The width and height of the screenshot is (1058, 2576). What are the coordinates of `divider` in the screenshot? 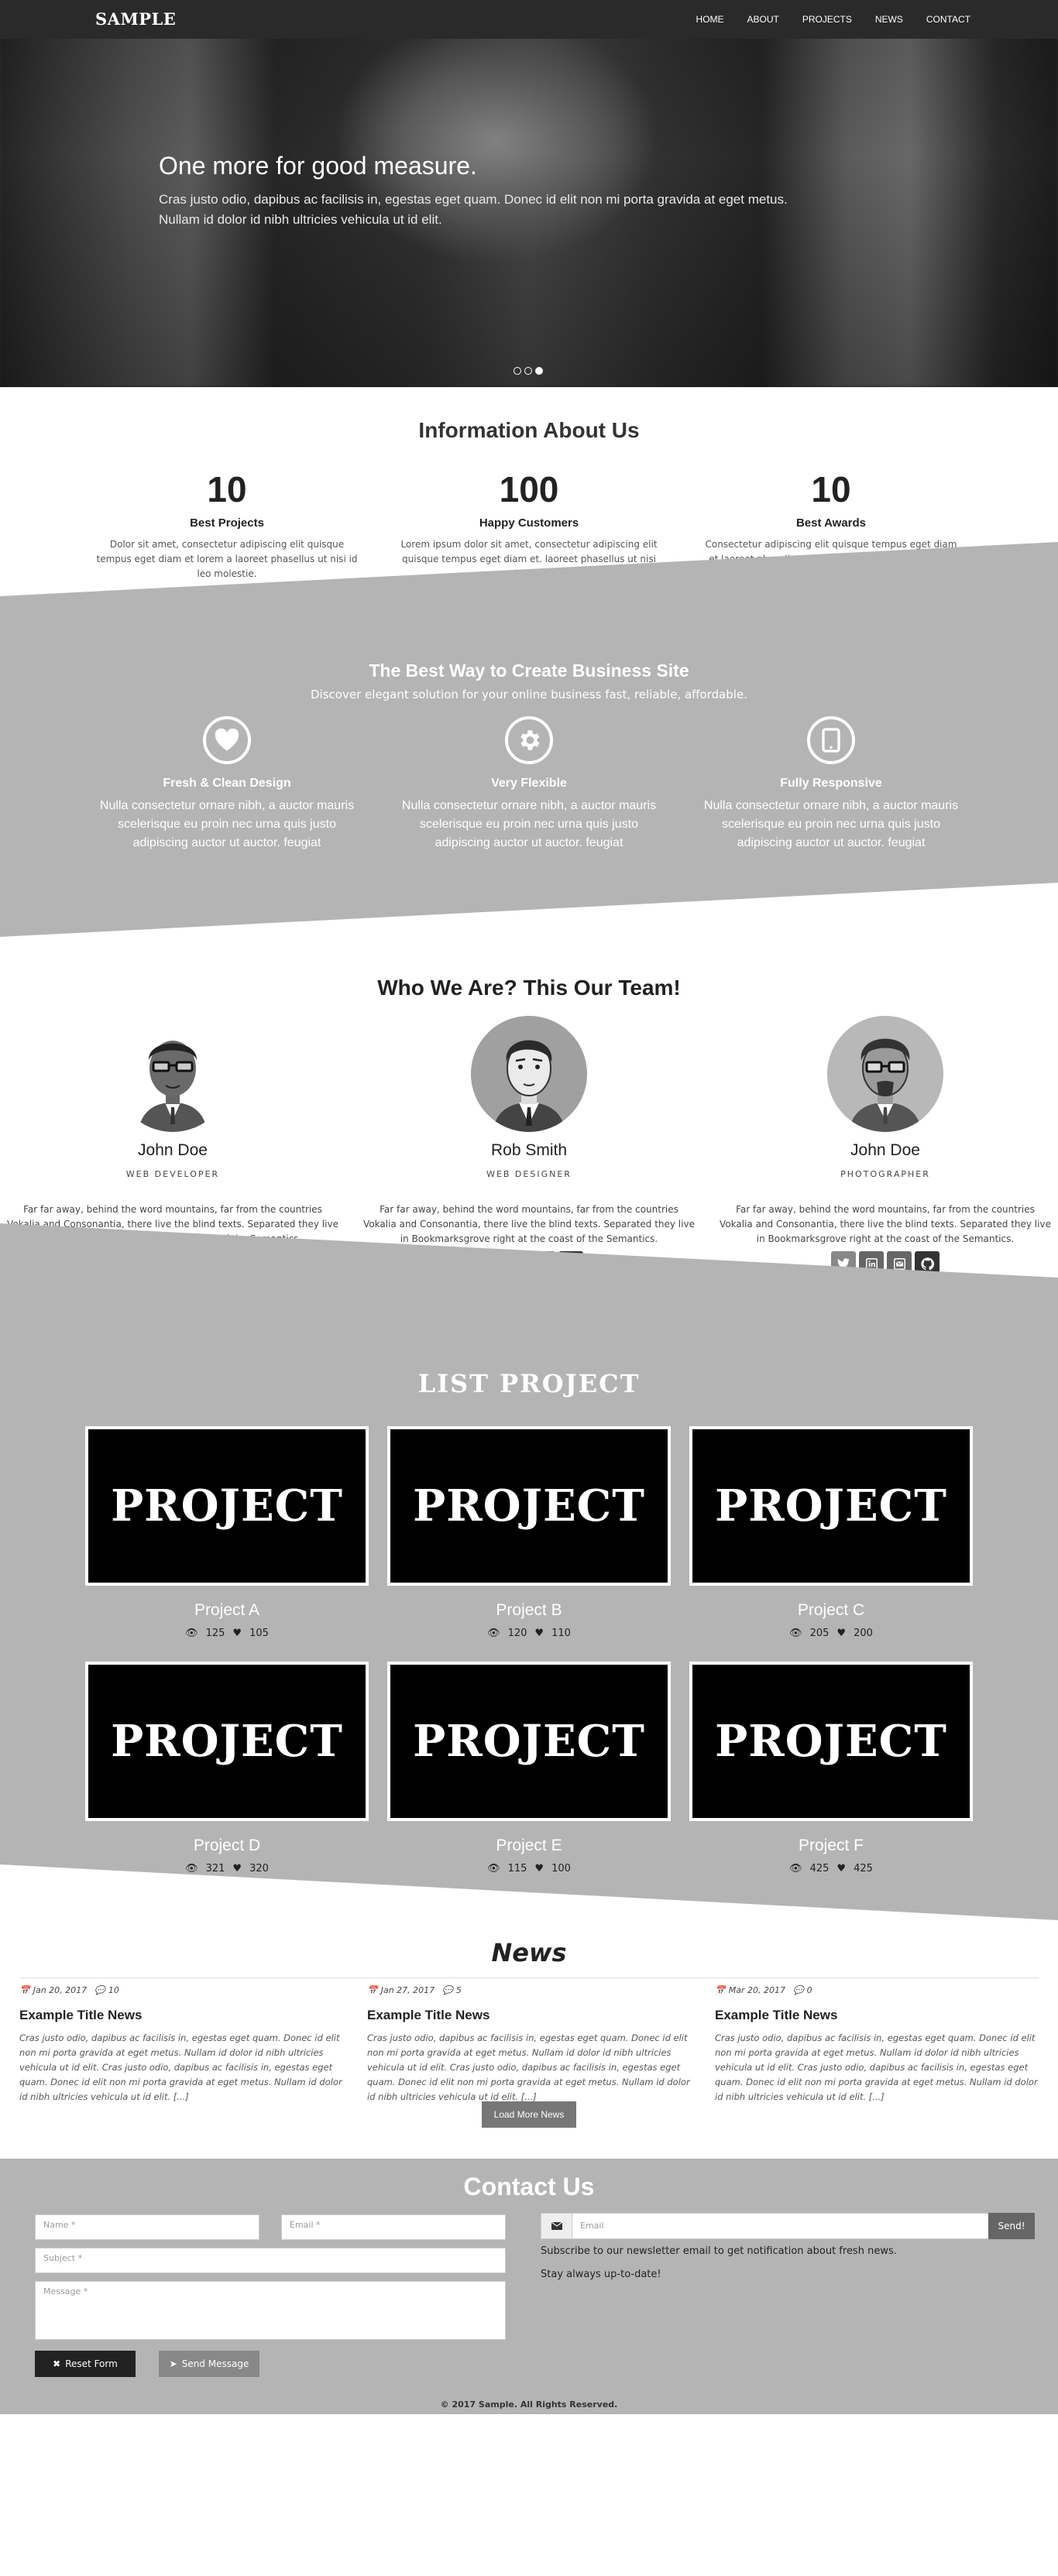 It's located at (529, 1977).